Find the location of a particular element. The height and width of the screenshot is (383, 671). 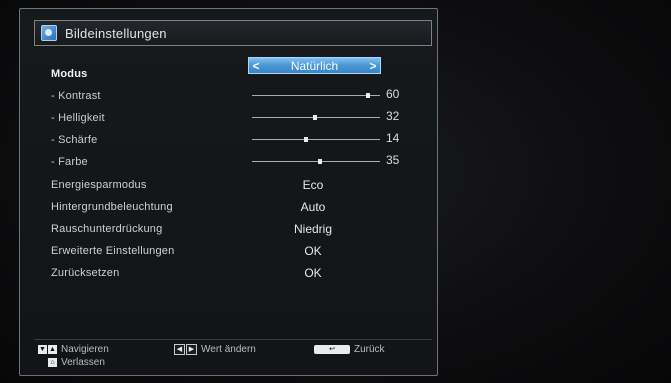

menu-item-label: Hintergrundbeleuchtung is located at coordinates (112, 207).